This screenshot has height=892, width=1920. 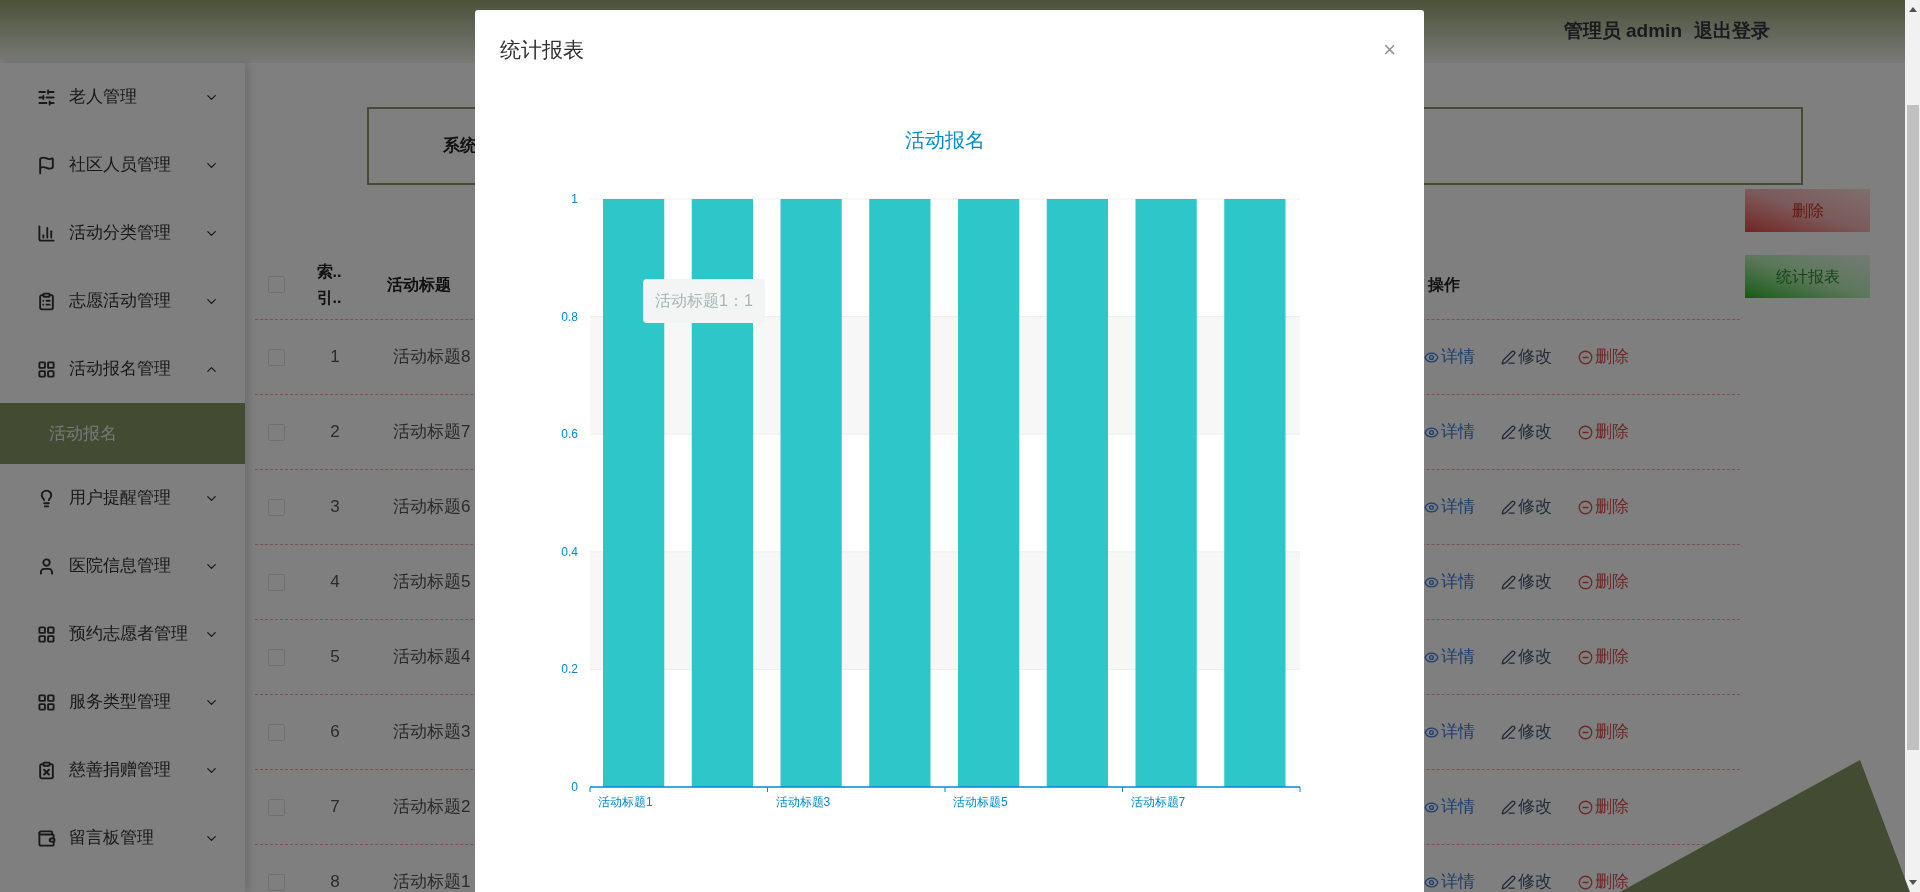 What do you see at coordinates (432, 357) in the screenshot?
I see `table-cell: 活动标题8` at bounding box center [432, 357].